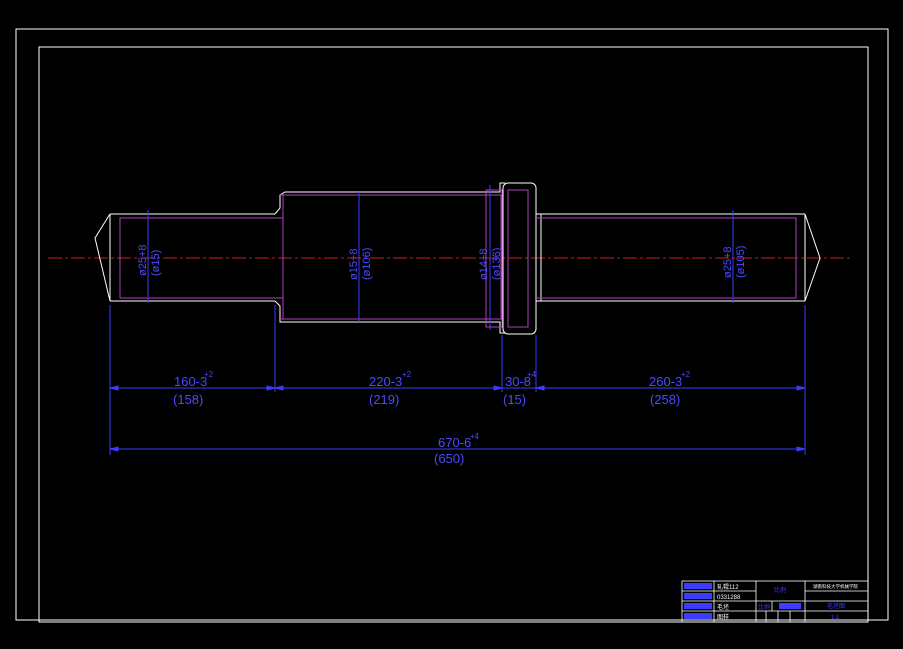  I want to click on tb-right-mid: 毛坯图, so click(836, 606).